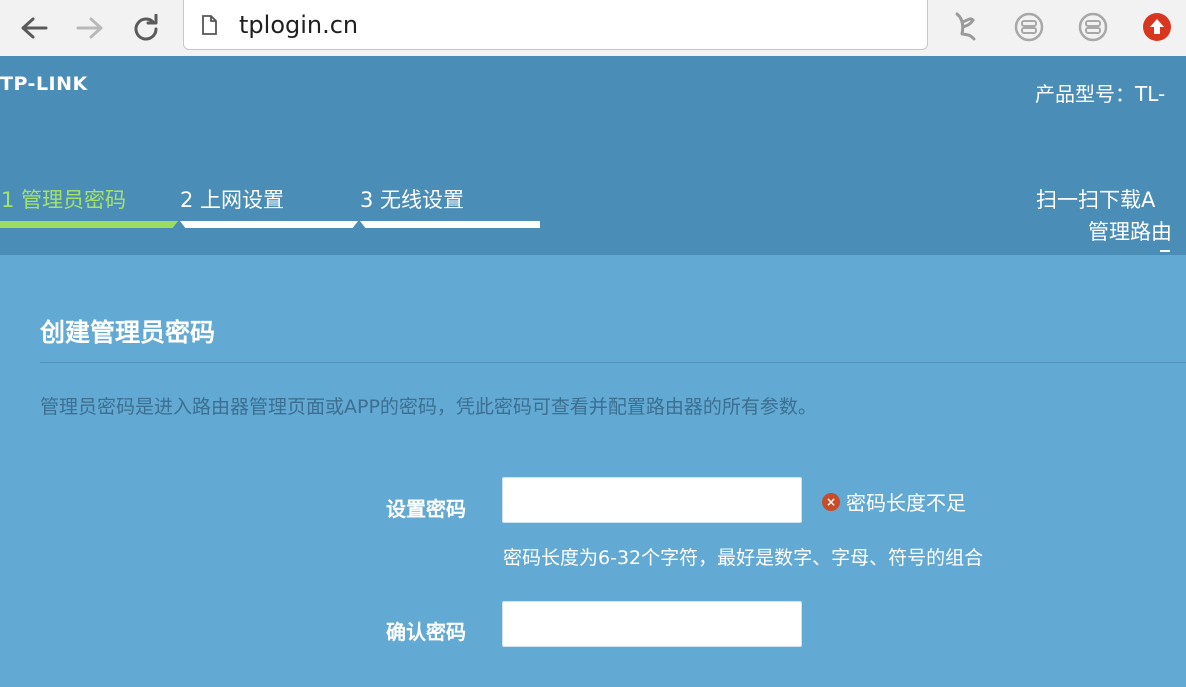  I want to click on page-icon, so click(209, 25).